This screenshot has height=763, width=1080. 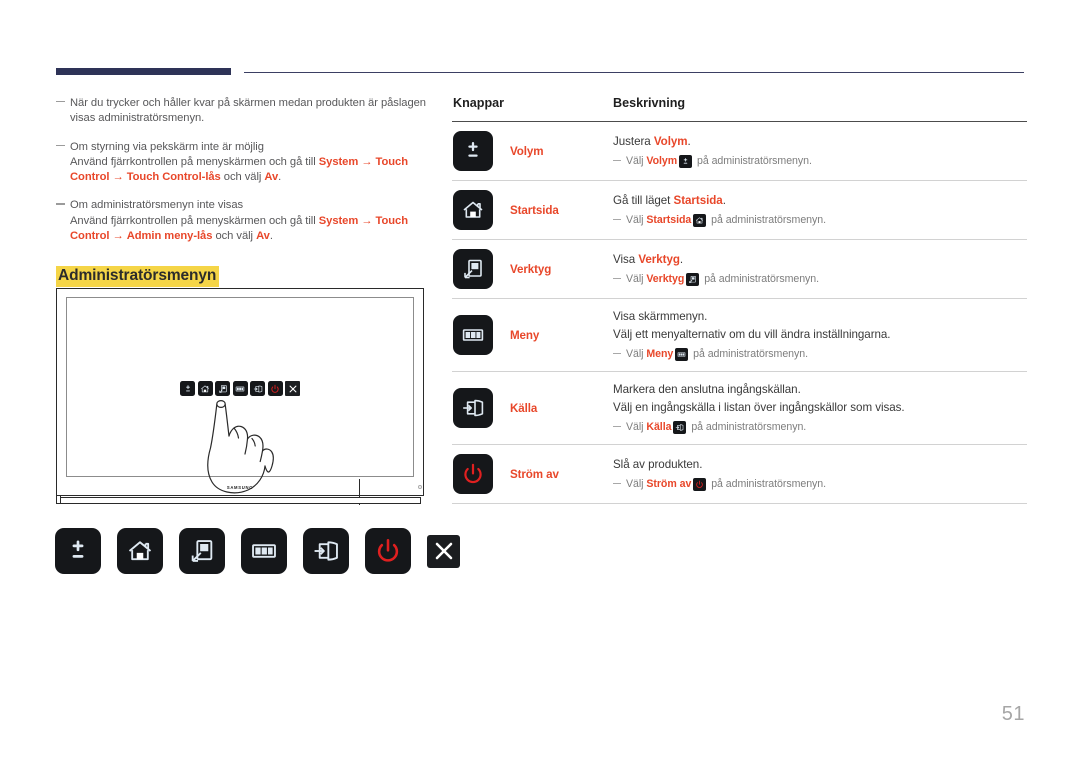 I want to click on description-line: Markera den anslutna ingångskällan., so click(x=707, y=389).